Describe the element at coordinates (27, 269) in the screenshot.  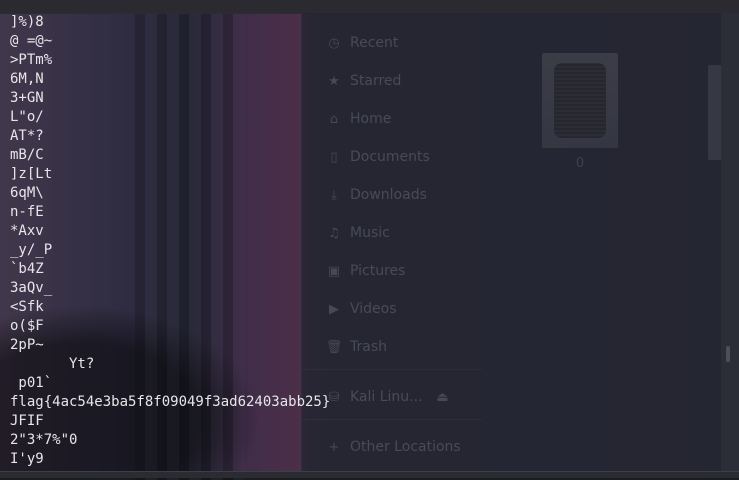
I see `terminal-line: `b4Z` at that location.